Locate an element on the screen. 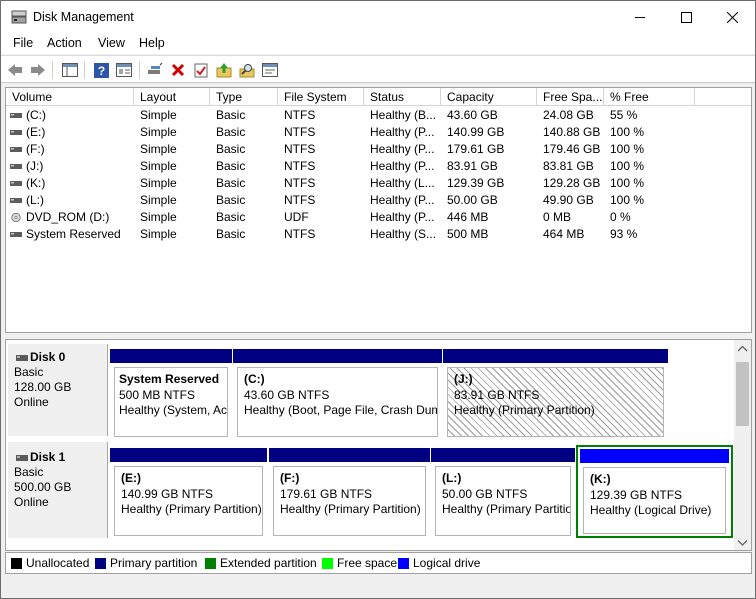  disk-0-type: Basic is located at coordinates (29, 372).